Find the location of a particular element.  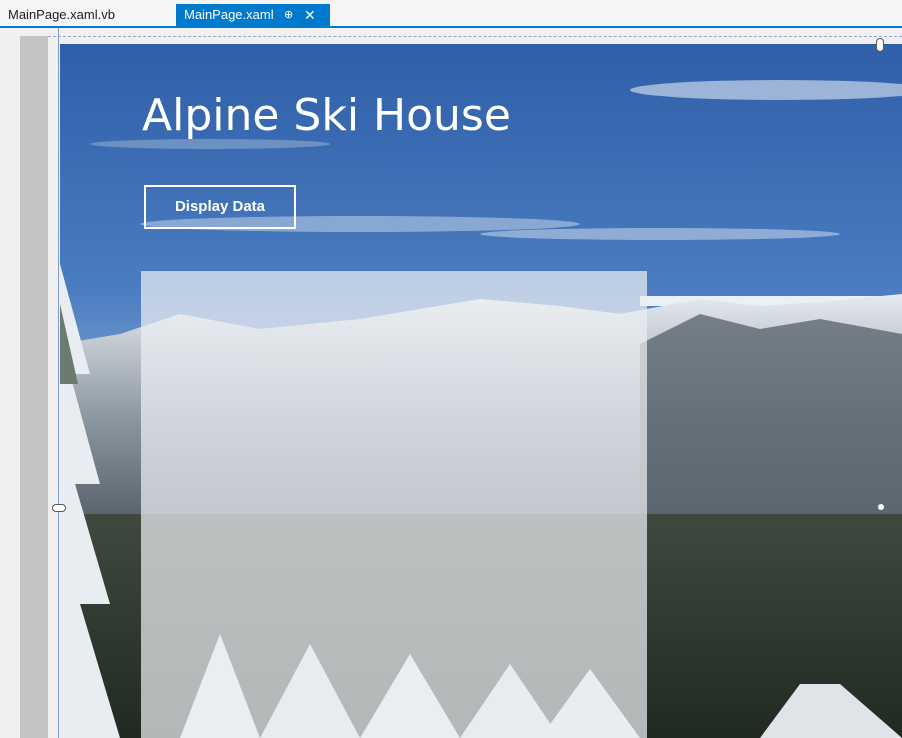

document-tab-strip: MainPage.xaml.vb MainPage.xaml ⊕ ✕ is located at coordinates (451, 14).